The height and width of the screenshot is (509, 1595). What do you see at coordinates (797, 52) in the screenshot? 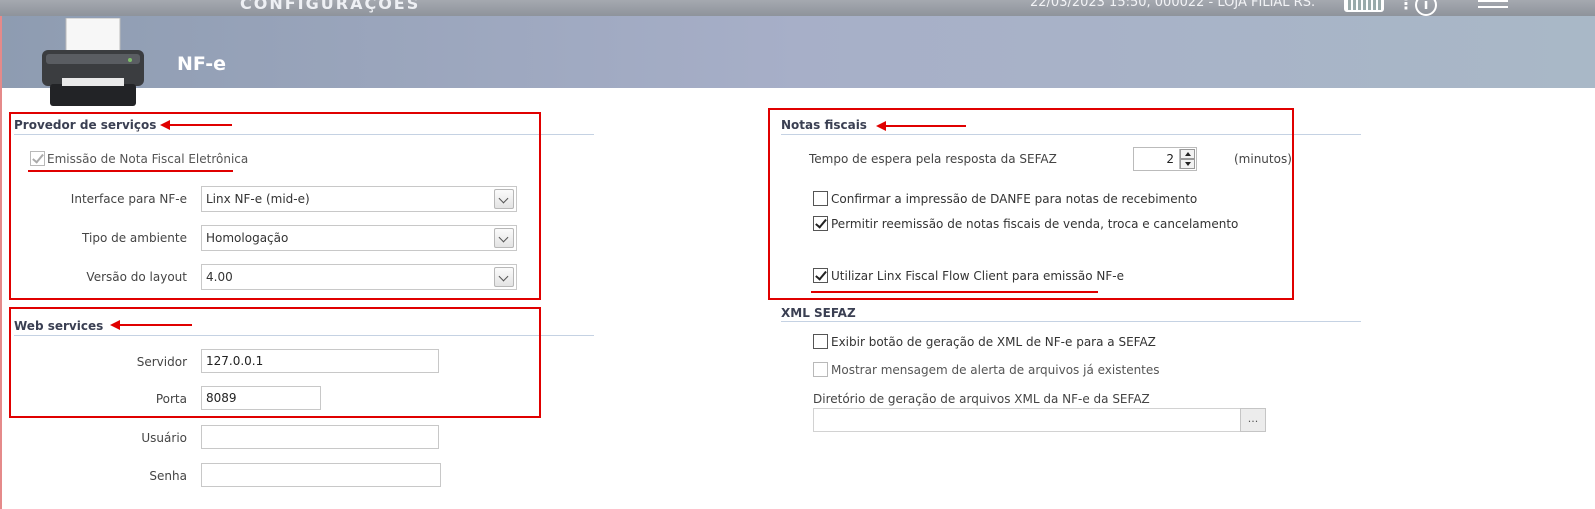
I see `page-header` at bounding box center [797, 52].